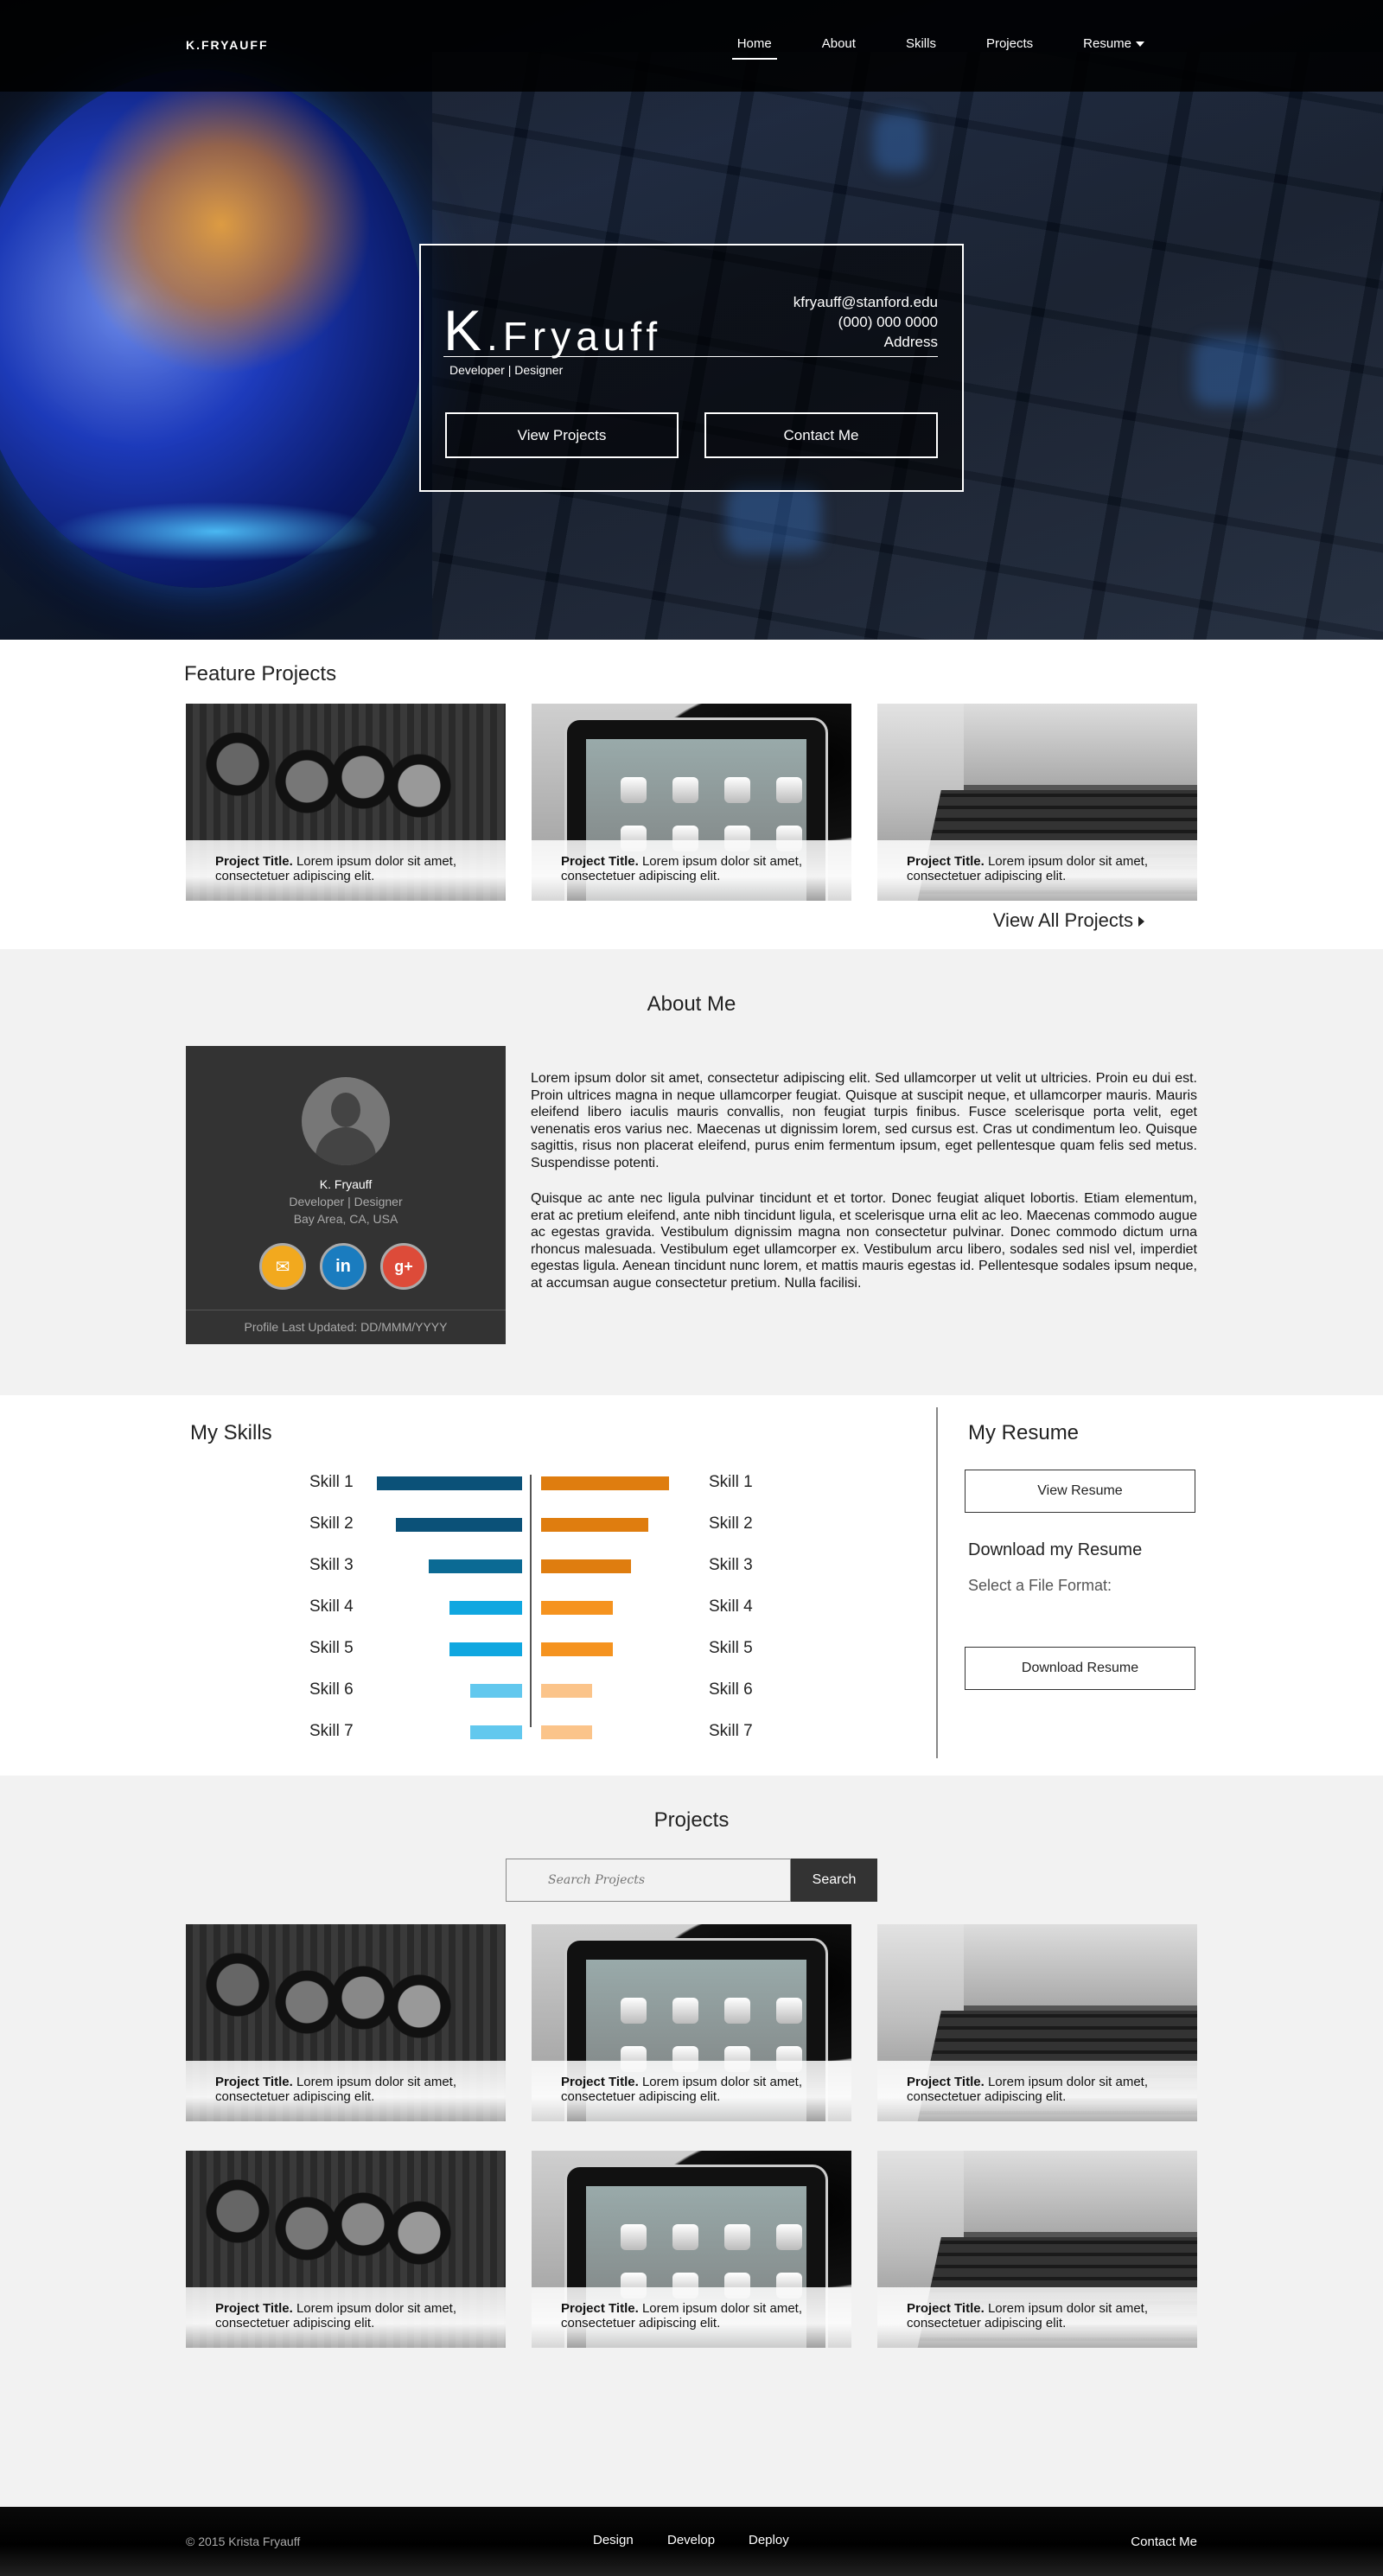 This screenshot has height=2576, width=1383. I want to click on skill-label-right: Skill 2, so click(731, 1523).